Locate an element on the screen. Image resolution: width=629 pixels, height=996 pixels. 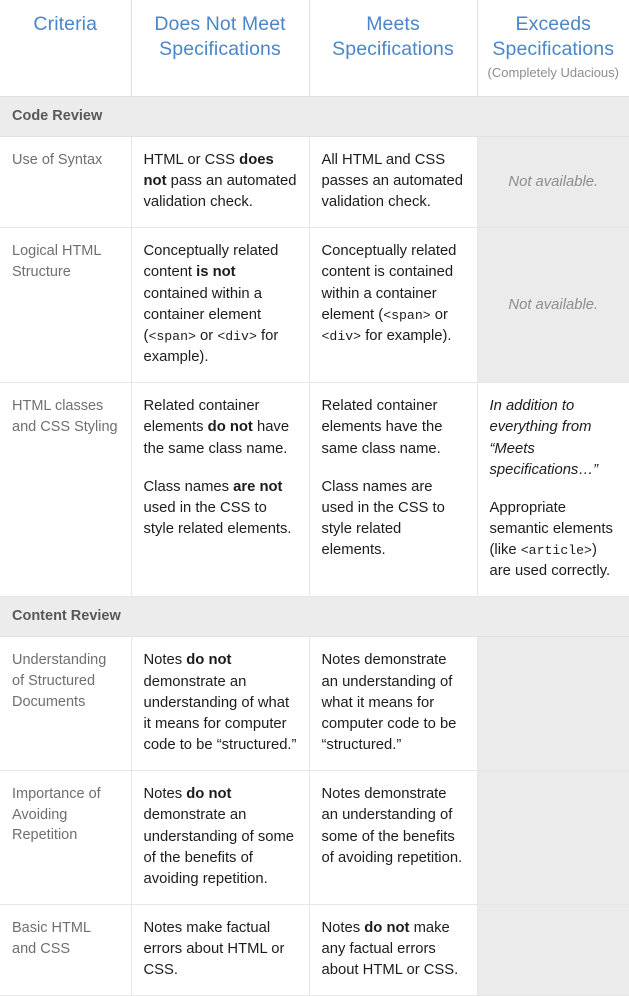
section-header-row: Code Review is located at coordinates (314, 116).